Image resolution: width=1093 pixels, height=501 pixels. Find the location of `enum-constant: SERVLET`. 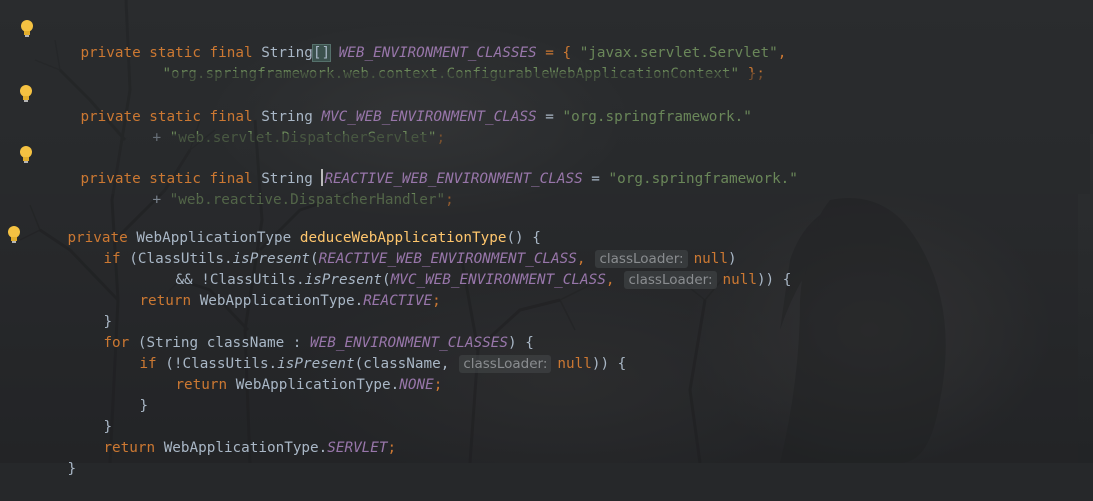

enum-constant: SERVLET is located at coordinates (357, 448).